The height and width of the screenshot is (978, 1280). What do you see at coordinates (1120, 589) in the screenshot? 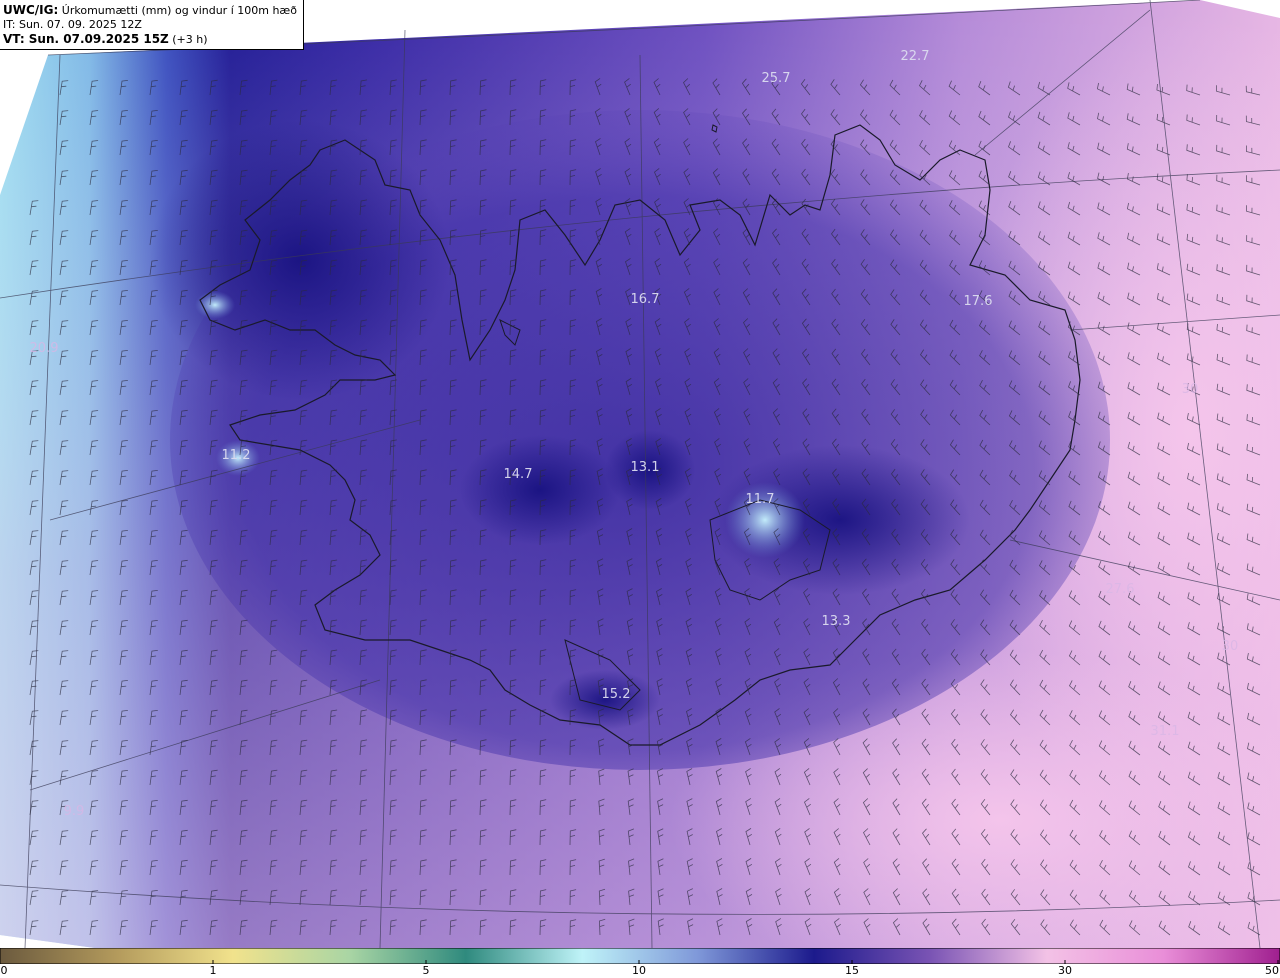
I see `map-value-label: 27.6` at bounding box center [1120, 589].